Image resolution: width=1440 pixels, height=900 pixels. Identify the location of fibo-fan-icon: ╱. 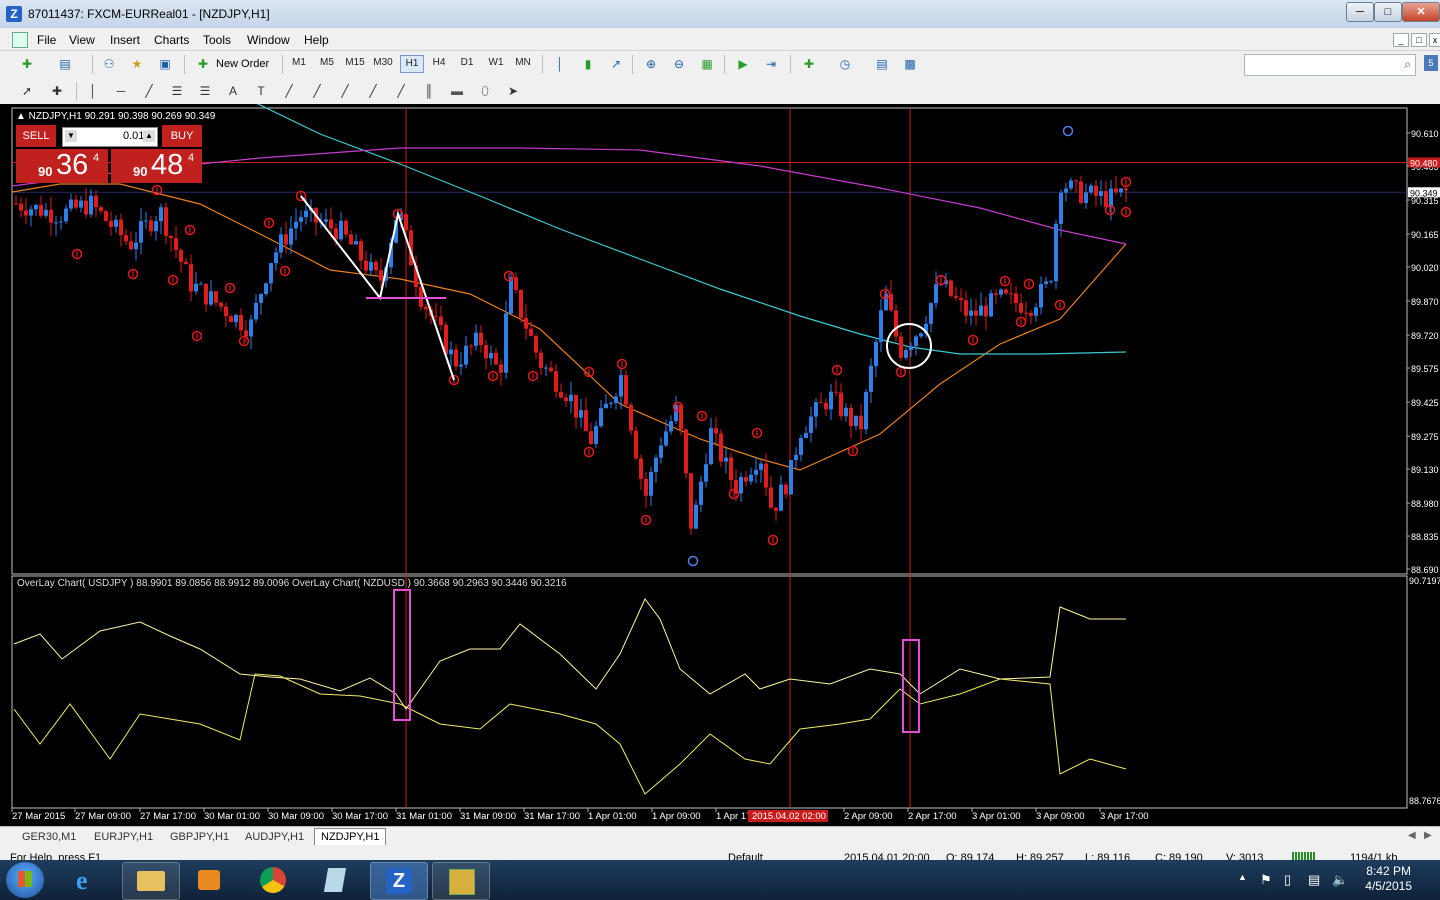
(373, 91).